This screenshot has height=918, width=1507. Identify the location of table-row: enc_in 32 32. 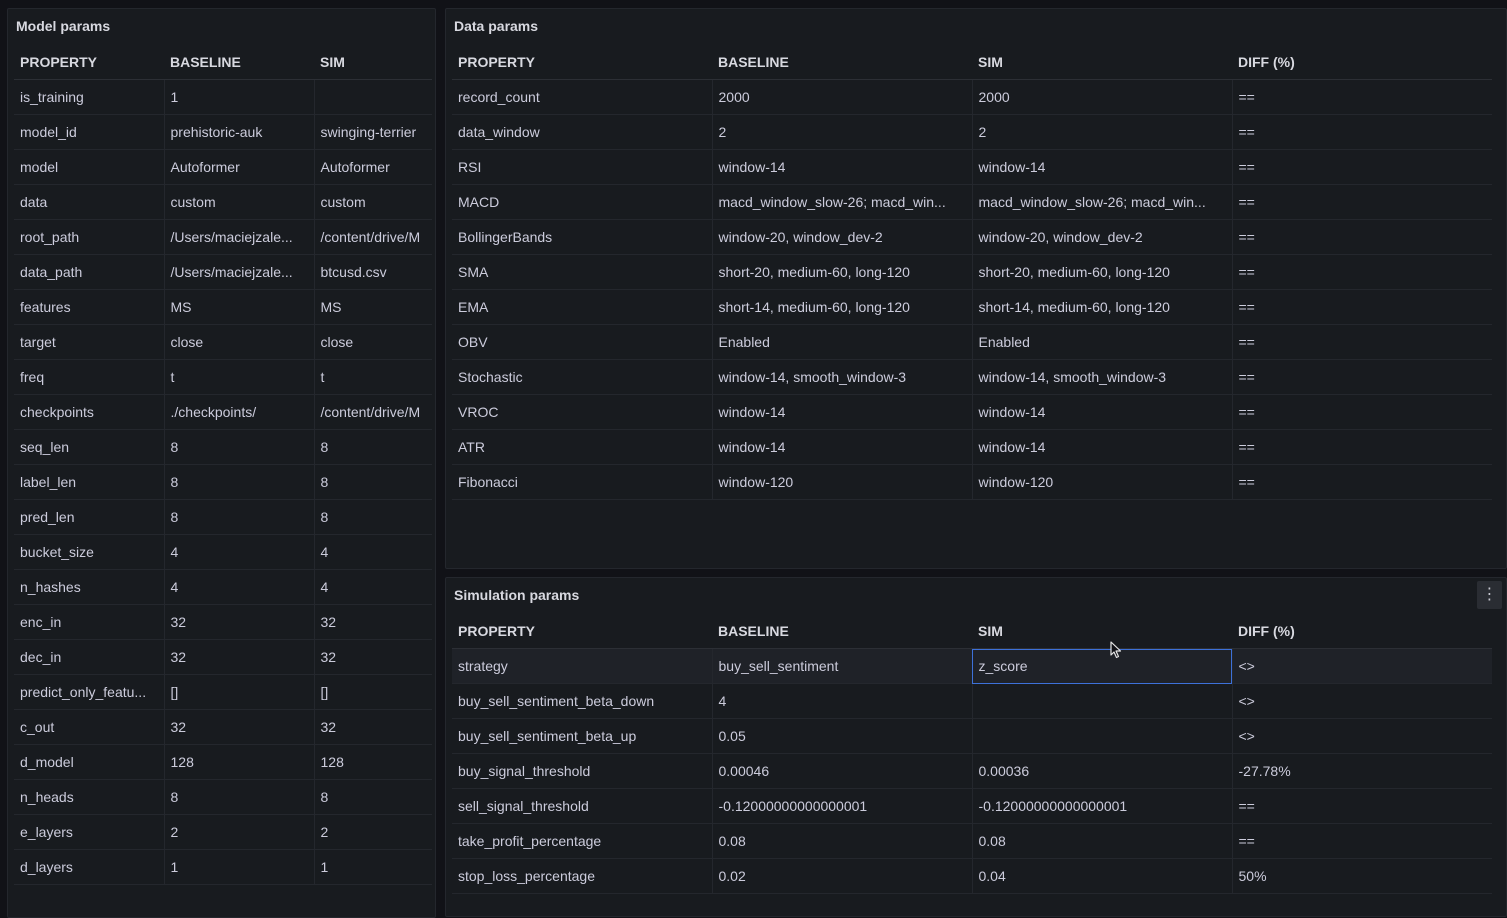
(223, 622).